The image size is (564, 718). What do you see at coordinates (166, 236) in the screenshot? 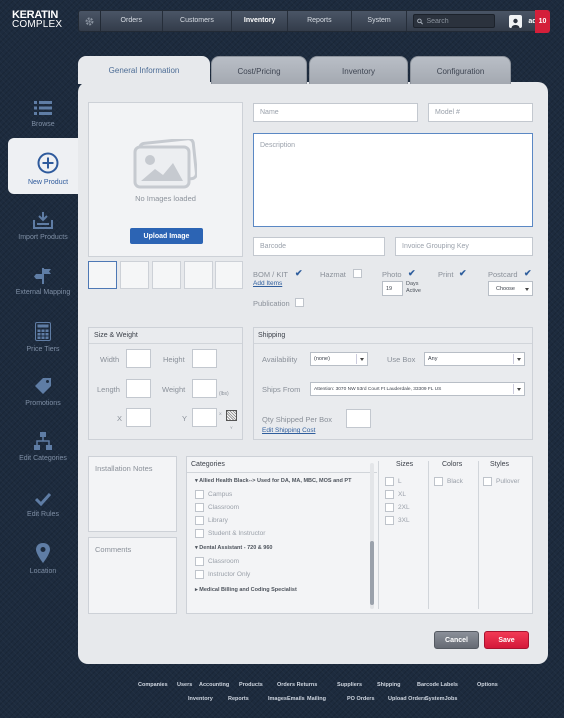
I see `upload-image-button: Upload Image` at bounding box center [166, 236].